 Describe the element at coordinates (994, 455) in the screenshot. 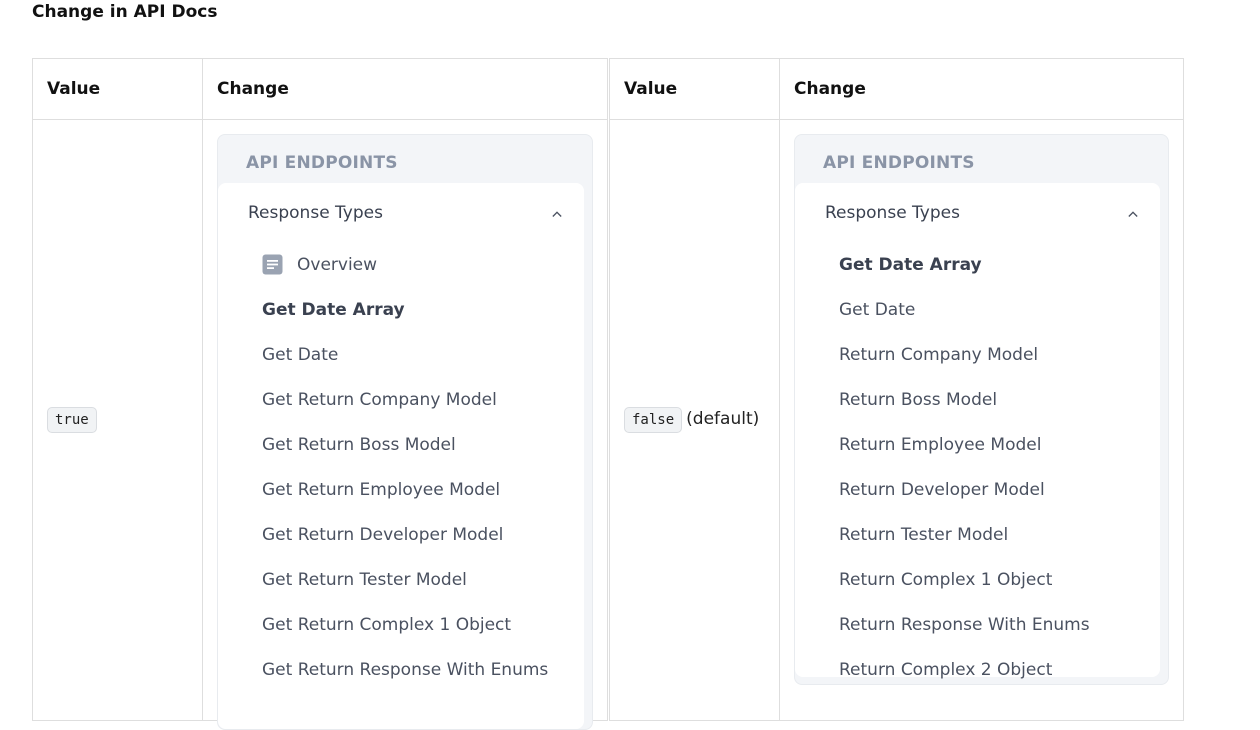

I see `sidebar-item: Return Employee Model` at that location.